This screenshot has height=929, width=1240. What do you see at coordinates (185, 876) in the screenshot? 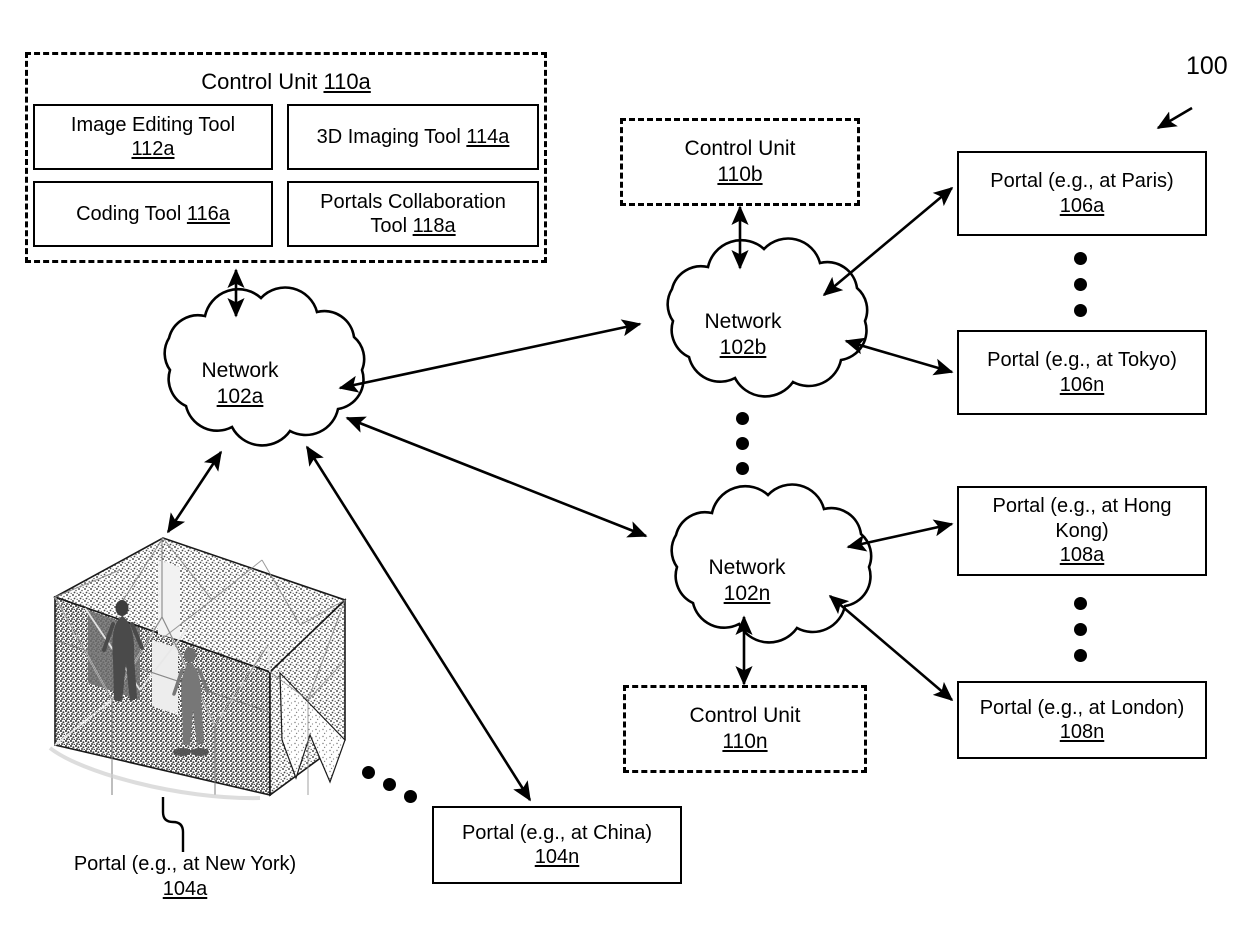
I see `portal-new-york-caption: Portal (e.g., at New York) 104a` at bounding box center [185, 876].